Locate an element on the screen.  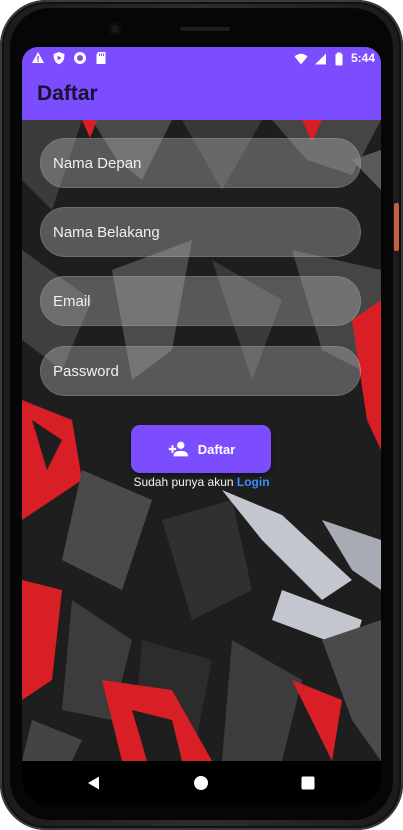
battery-icon is located at coordinates (339, 58).